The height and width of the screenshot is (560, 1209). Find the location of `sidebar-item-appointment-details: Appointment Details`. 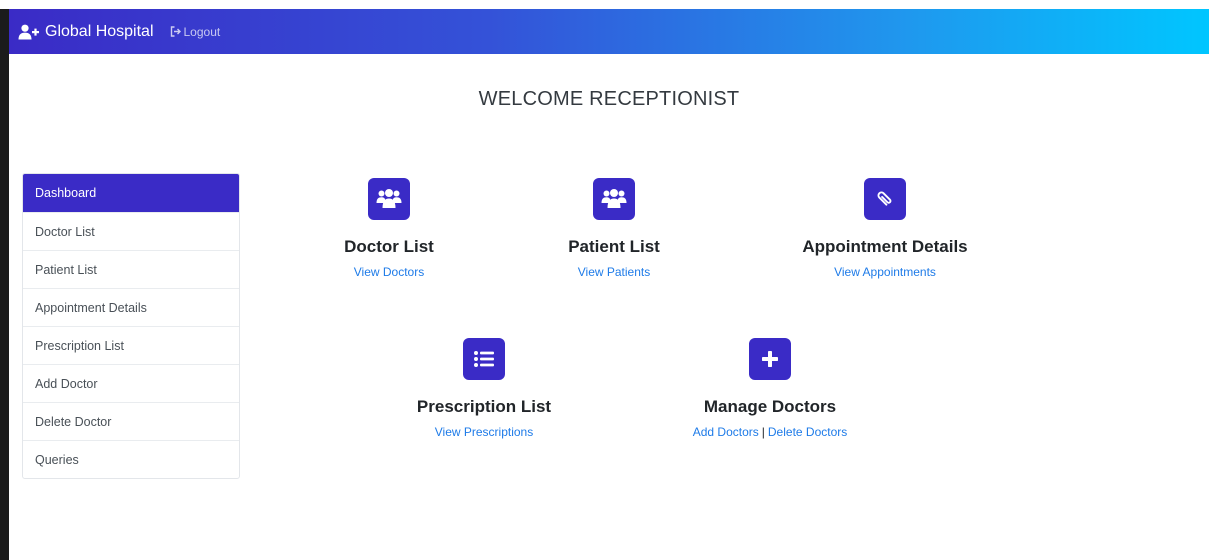

sidebar-item-appointment-details: Appointment Details is located at coordinates (131, 307).